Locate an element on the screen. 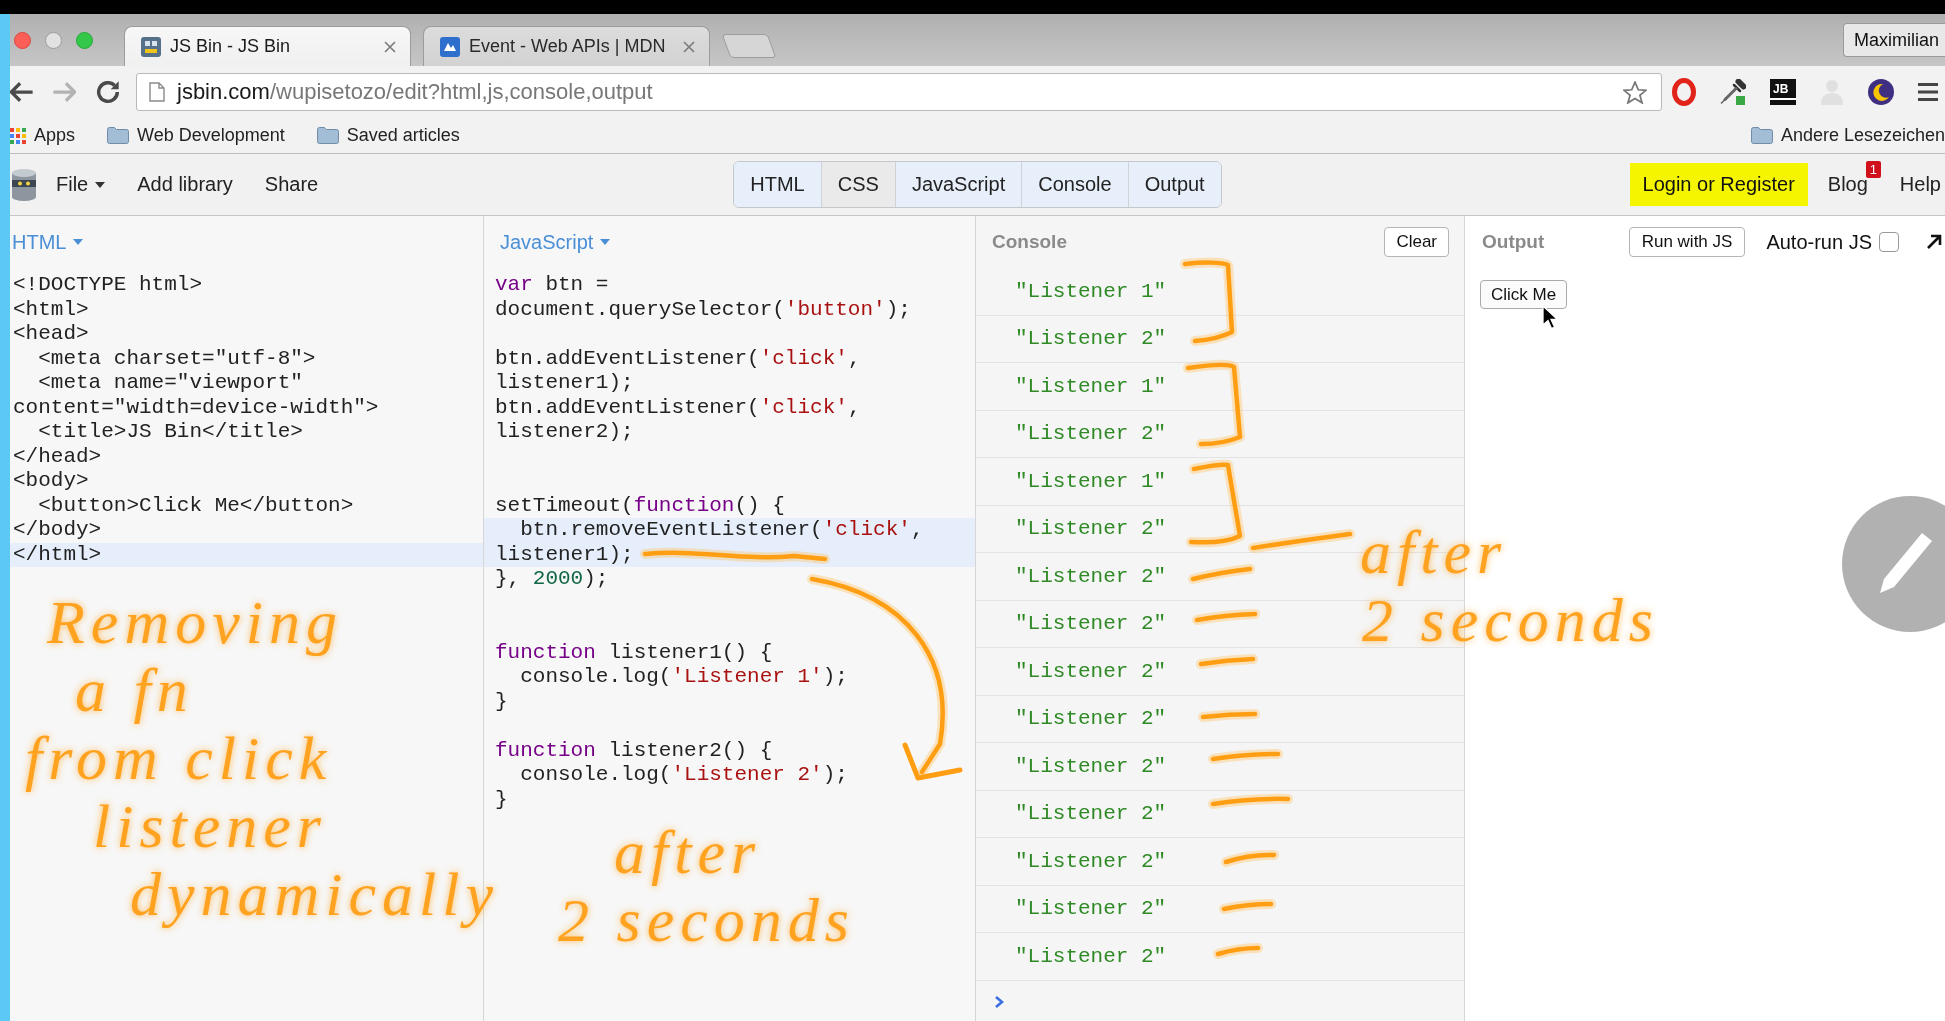 The width and height of the screenshot is (1945, 1021). menu-button: Share is located at coordinates (291, 184).